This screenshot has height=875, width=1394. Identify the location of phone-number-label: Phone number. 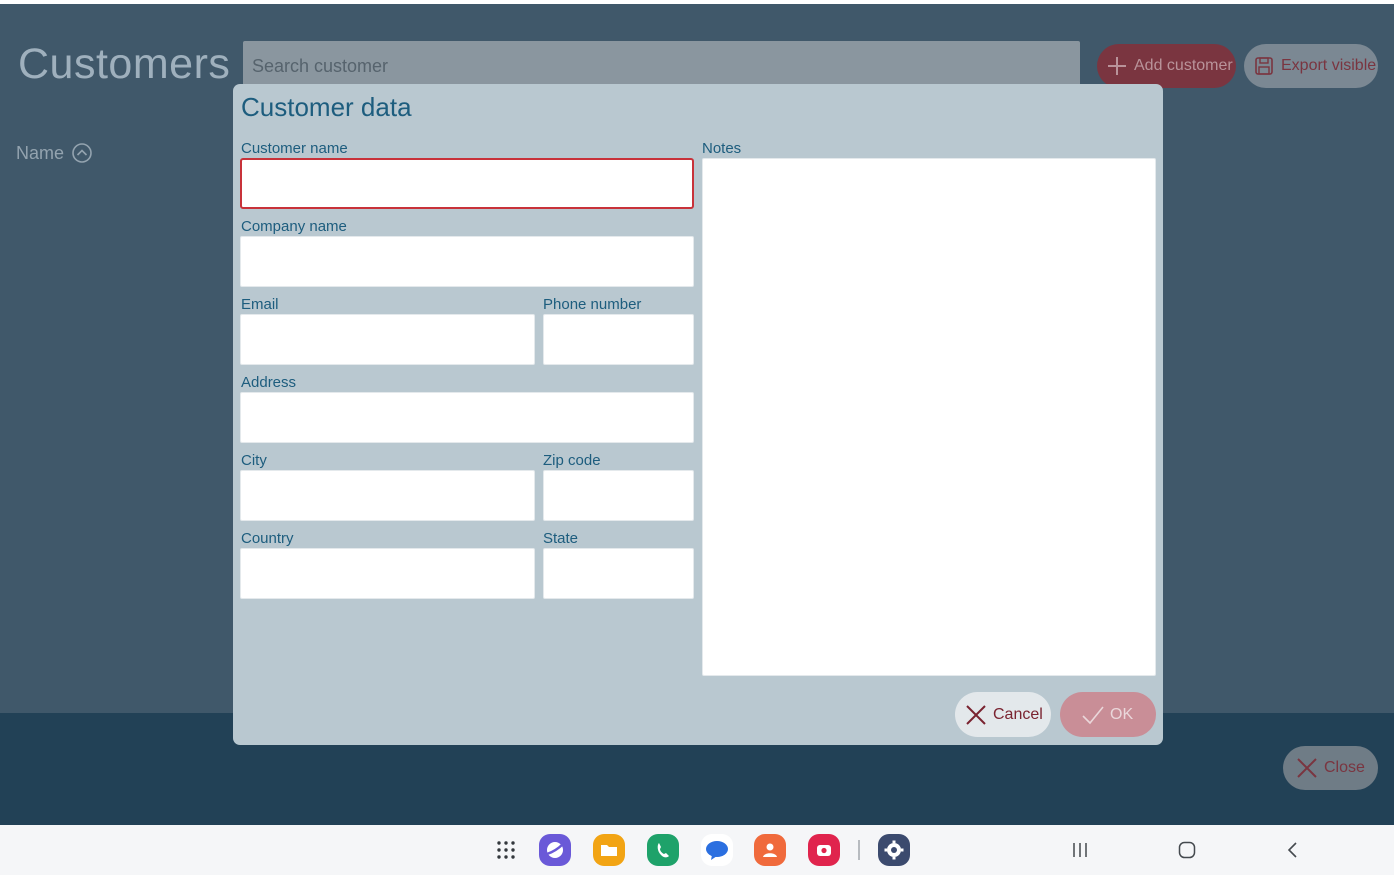
(592, 304).